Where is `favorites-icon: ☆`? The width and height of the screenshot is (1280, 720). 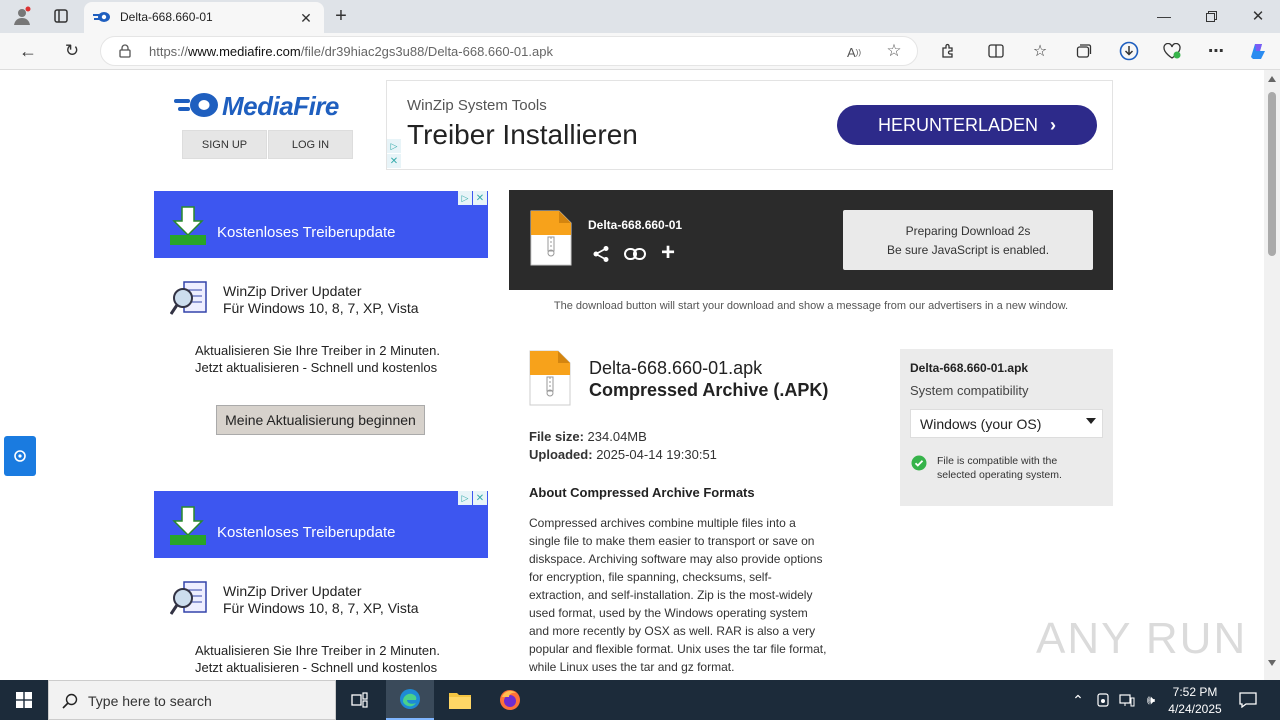
favorites-icon: ☆ is located at coordinates (1040, 51).